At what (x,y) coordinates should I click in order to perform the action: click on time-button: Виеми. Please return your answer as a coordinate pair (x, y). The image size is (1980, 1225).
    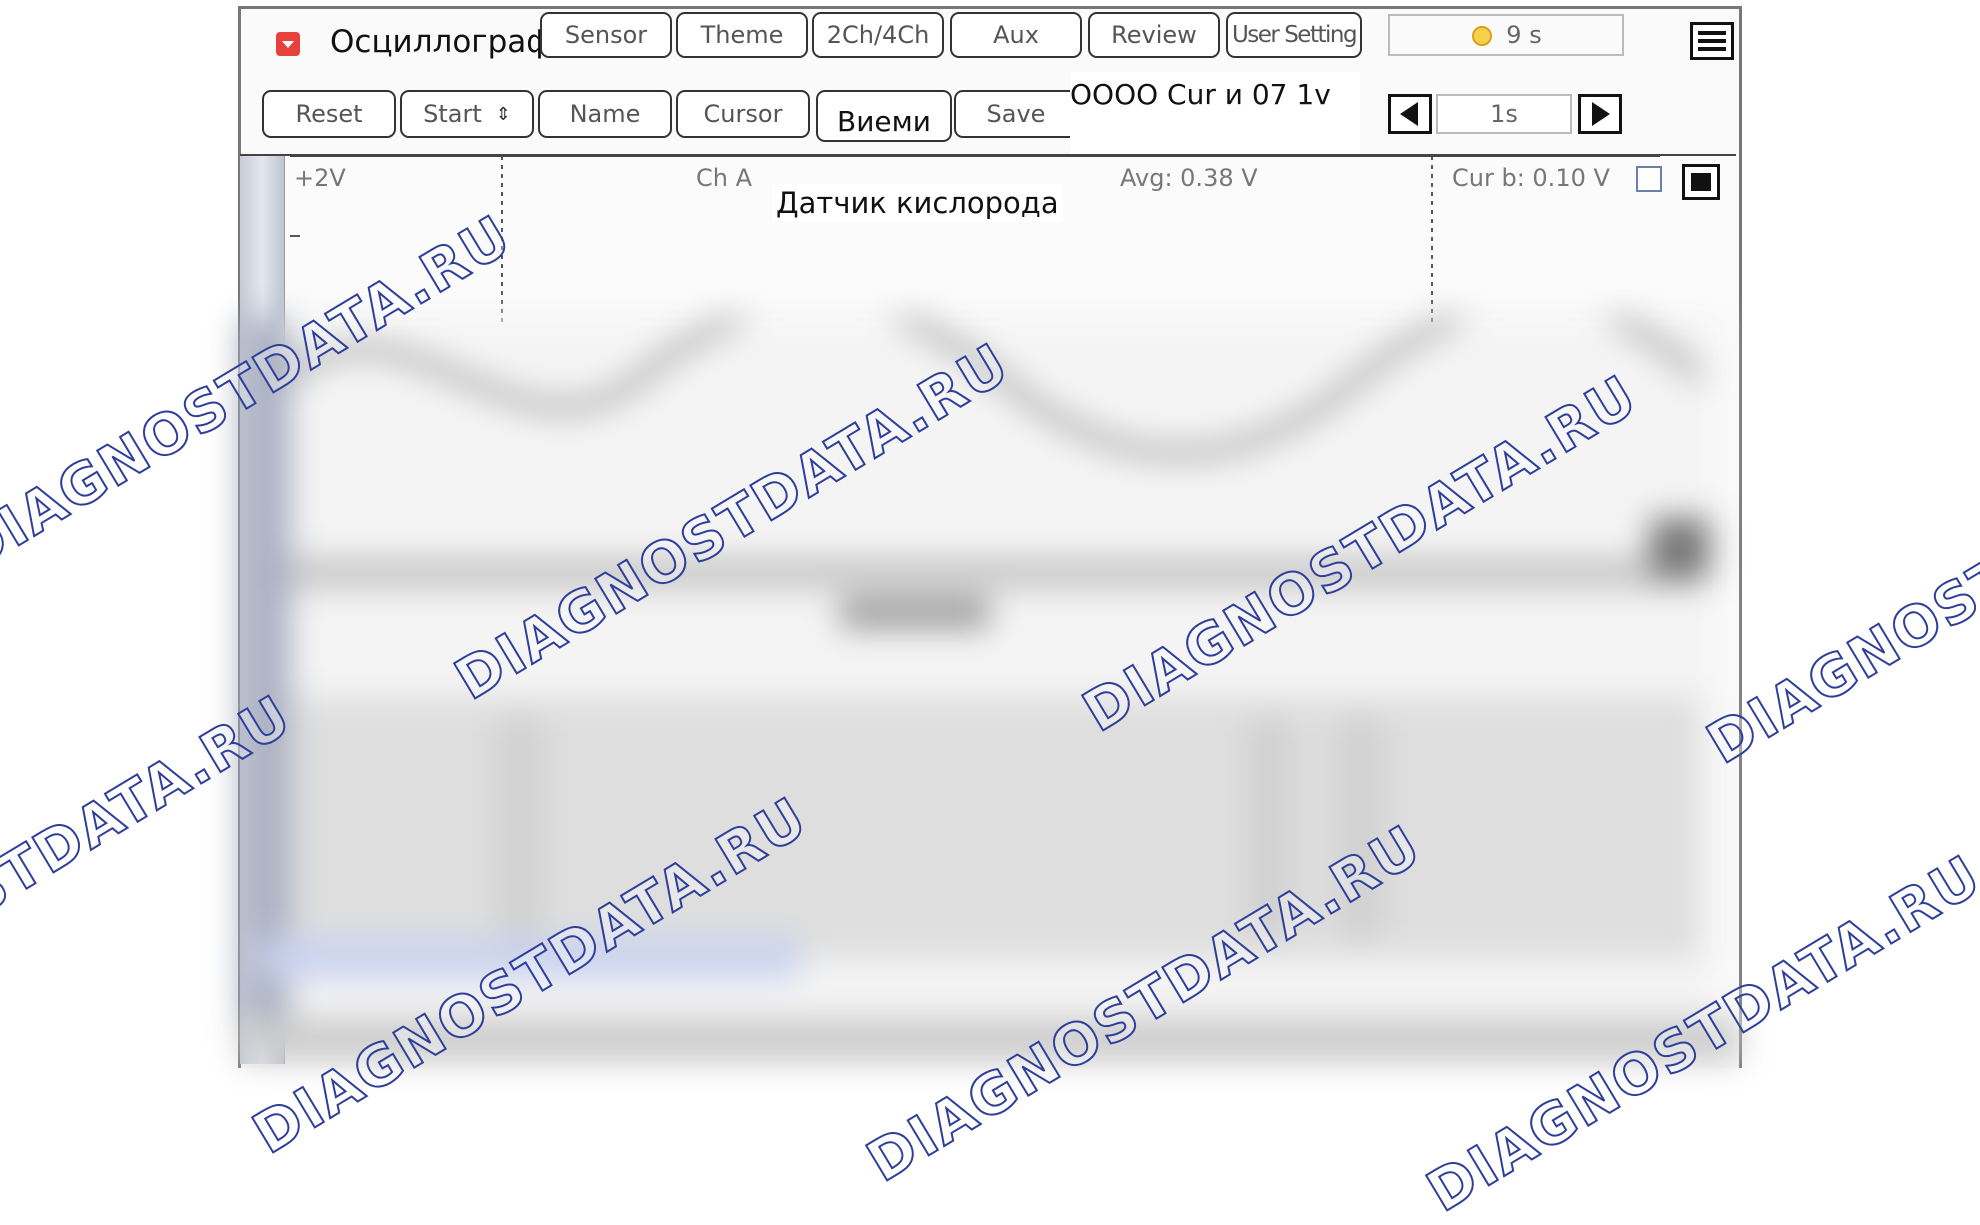
    Looking at the image, I should click on (884, 116).